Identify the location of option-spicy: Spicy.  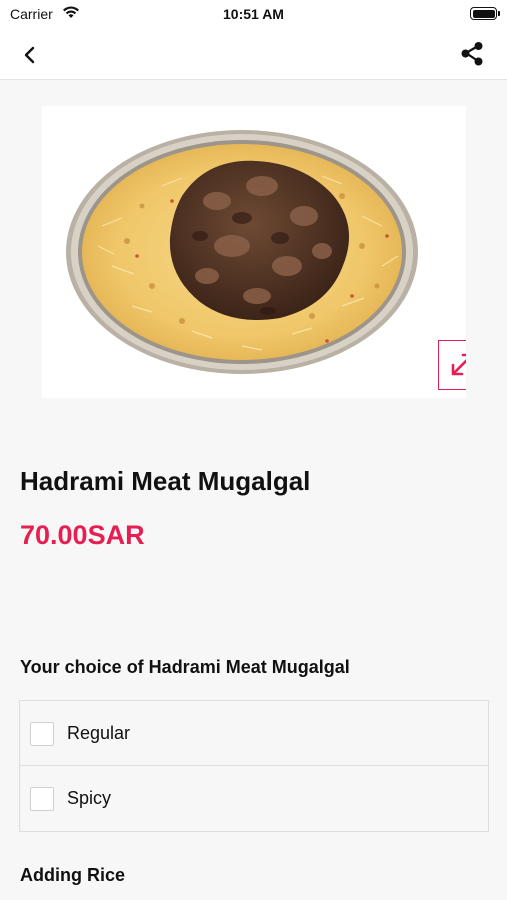
(254, 798).